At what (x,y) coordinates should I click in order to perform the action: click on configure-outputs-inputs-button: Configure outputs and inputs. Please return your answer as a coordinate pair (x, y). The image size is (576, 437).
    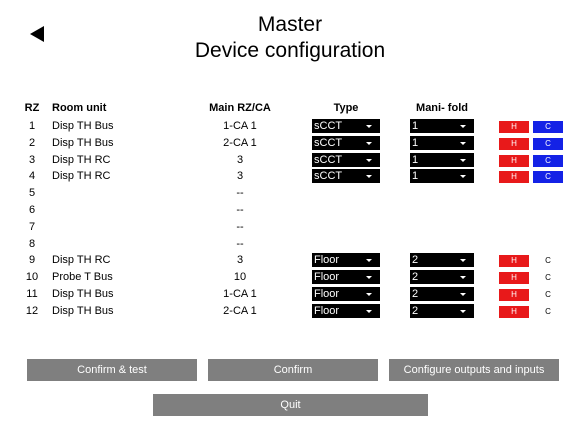
    Looking at the image, I should click on (474, 370).